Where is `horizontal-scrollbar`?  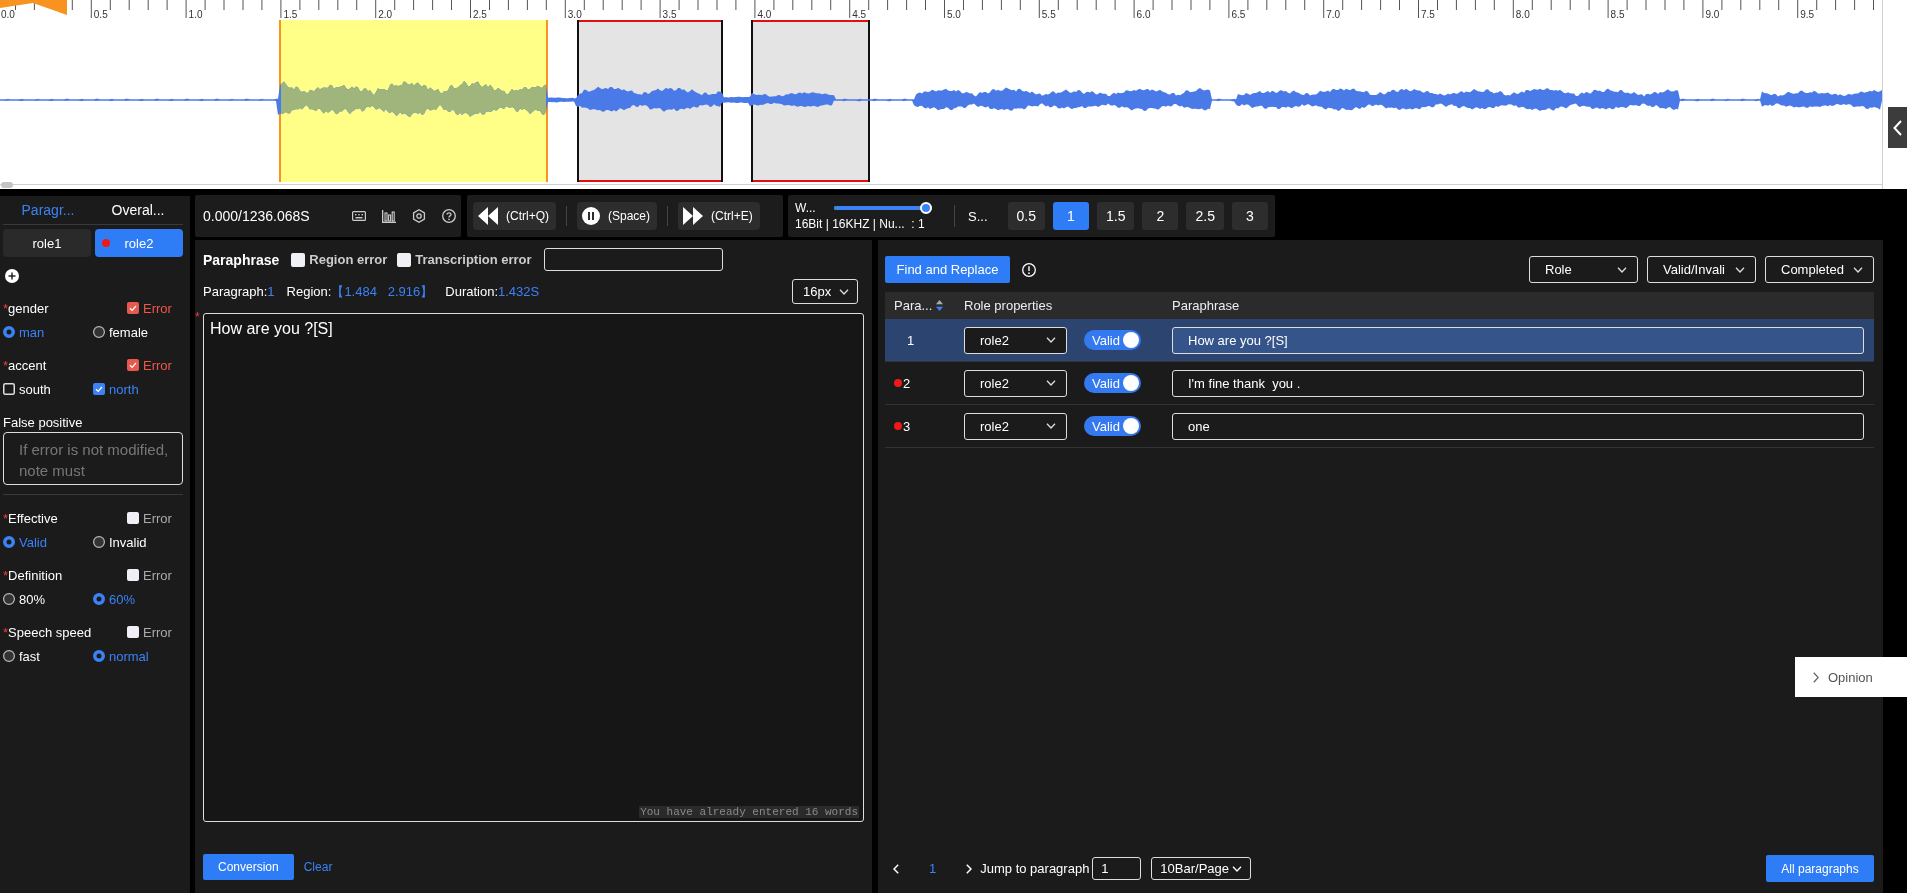 horizontal-scrollbar is located at coordinates (941, 185).